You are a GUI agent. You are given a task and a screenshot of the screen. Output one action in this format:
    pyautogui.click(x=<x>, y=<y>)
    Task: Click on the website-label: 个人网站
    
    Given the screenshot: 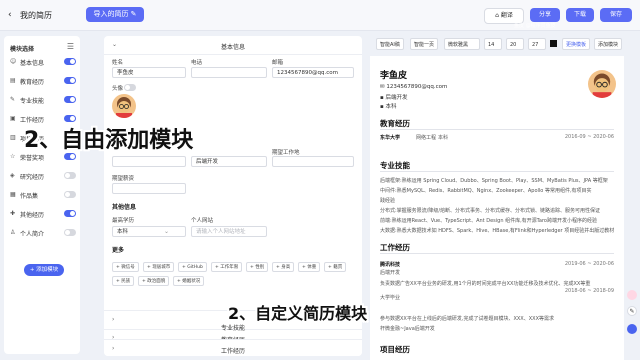 What is the action you would take?
    pyautogui.click(x=202, y=221)
    